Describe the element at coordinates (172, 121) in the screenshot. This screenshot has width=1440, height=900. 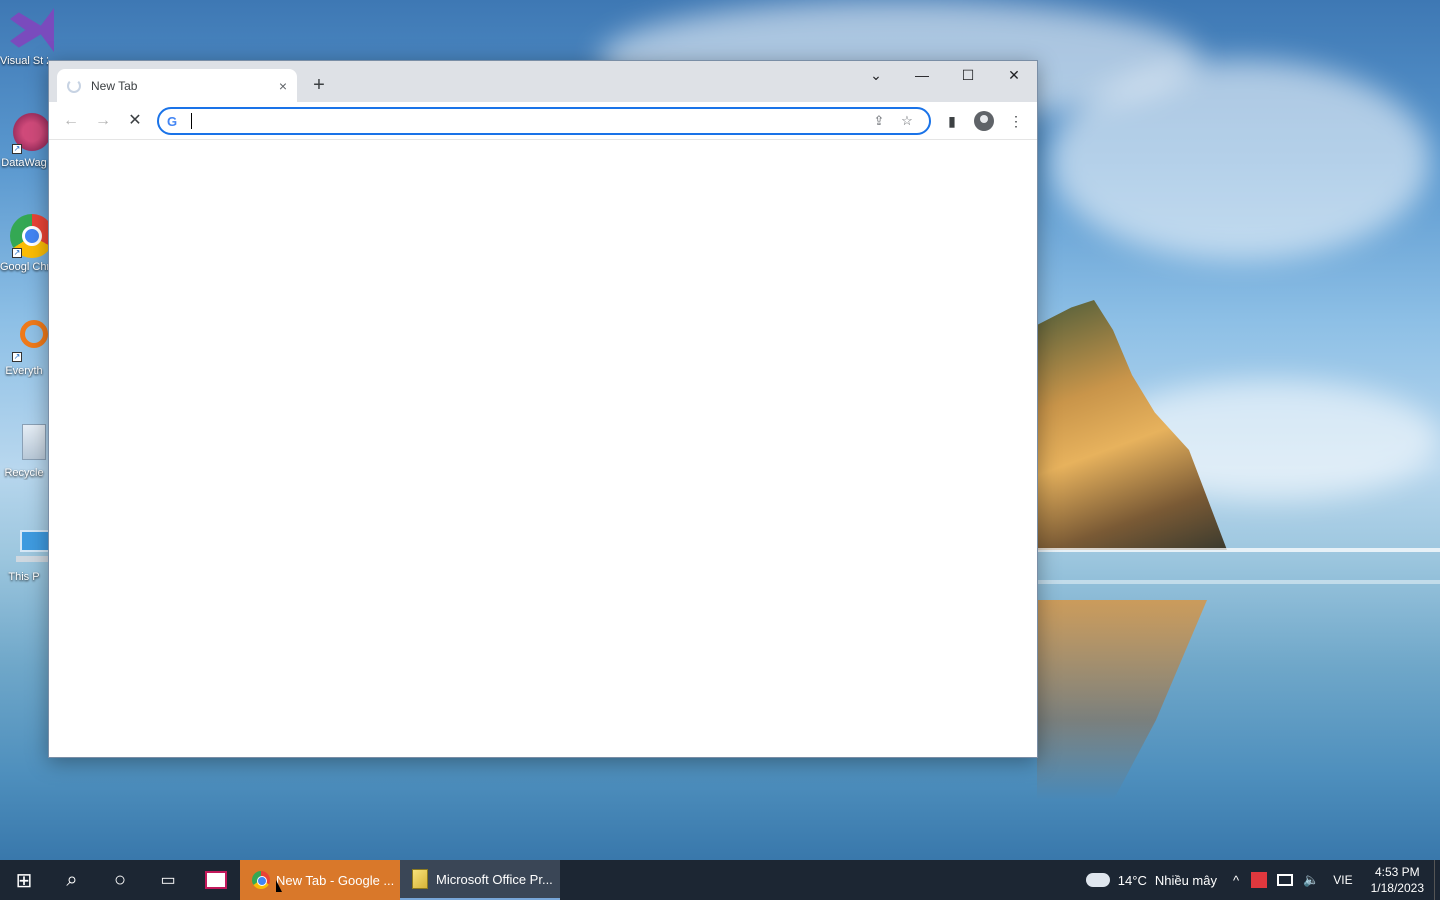
I see `google-g-icon: G` at that location.